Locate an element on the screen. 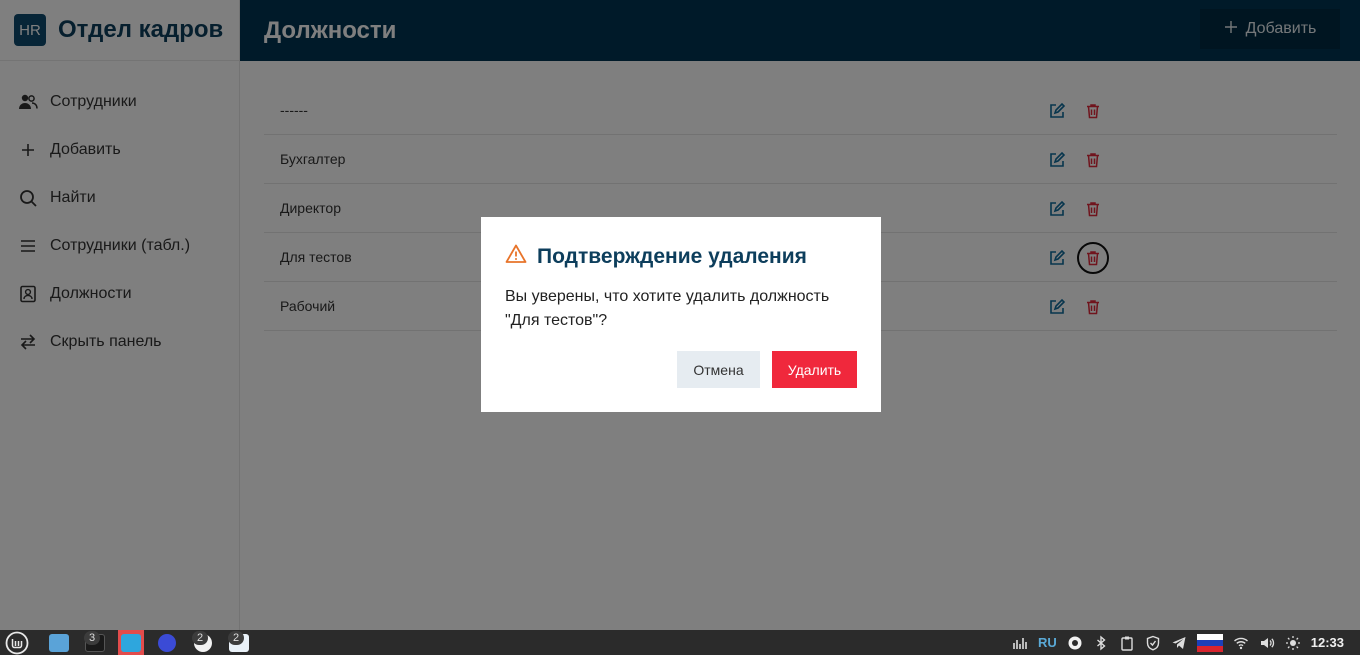  taskbar-app-browser: 2 is located at coordinates (203, 642).